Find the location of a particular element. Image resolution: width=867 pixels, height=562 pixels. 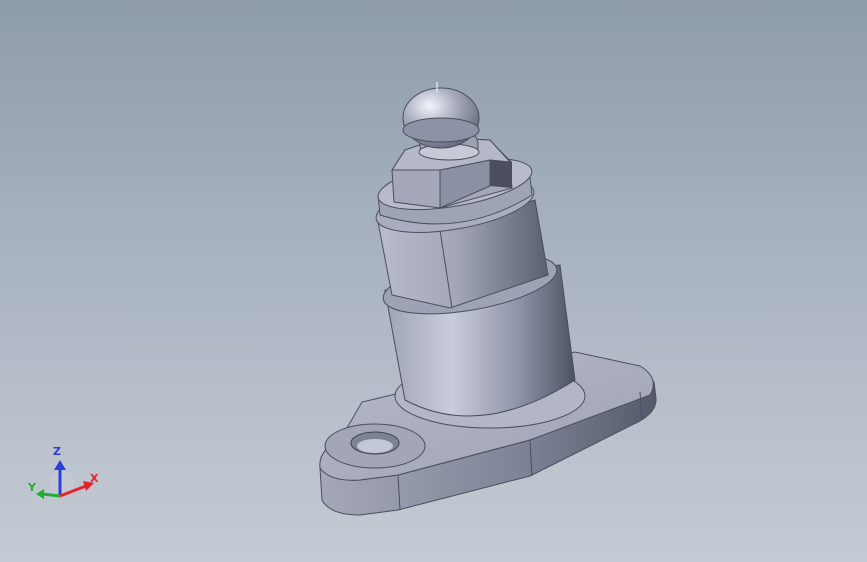

y-axis-line is located at coordinates (51, 495).